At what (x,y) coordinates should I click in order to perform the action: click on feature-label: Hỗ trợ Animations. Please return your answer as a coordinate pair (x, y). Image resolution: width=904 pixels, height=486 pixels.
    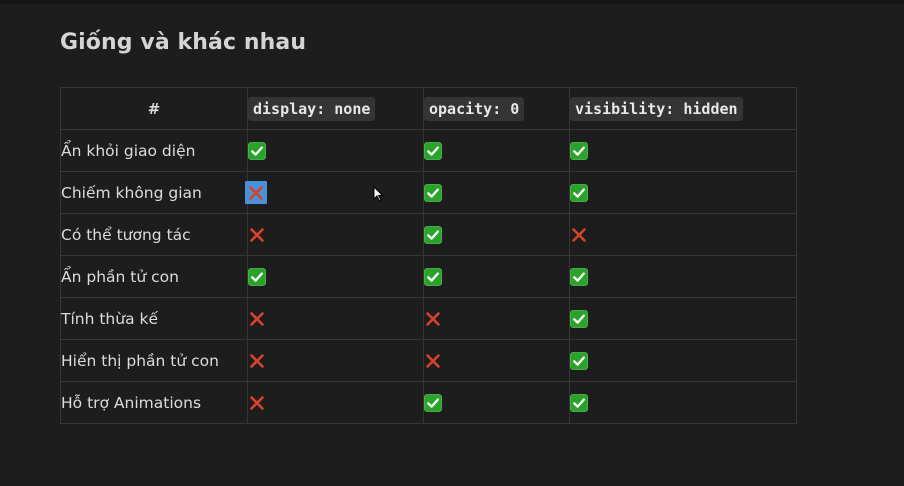
    Looking at the image, I should click on (154, 402).